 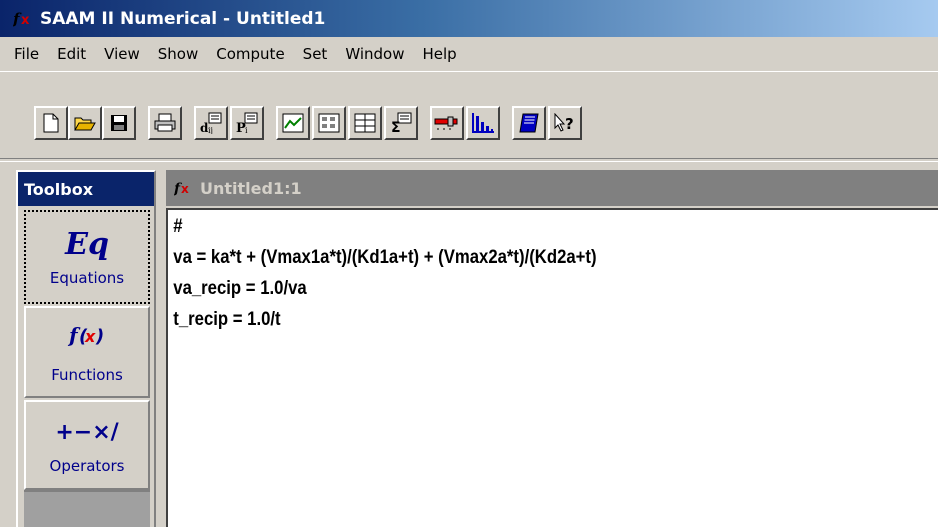 What do you see at coordinates (552, 188) in the screenshot?
I see `document-title-bar: f x Untitled1:1` at bounding box center [552, 188].